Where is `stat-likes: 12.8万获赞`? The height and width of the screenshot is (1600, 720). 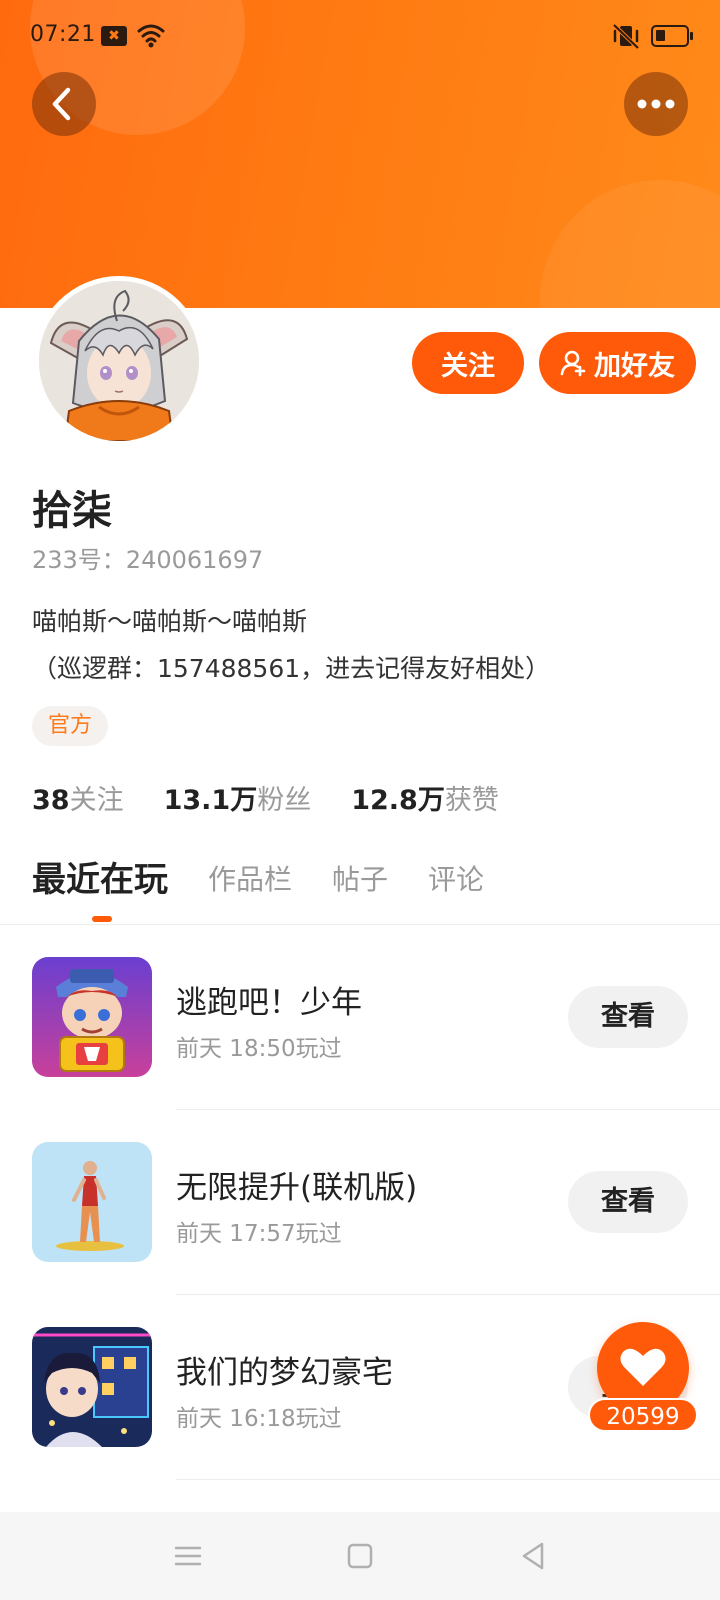 stat-likes: 12.8万获赞 is located at coordinates (425, 797).